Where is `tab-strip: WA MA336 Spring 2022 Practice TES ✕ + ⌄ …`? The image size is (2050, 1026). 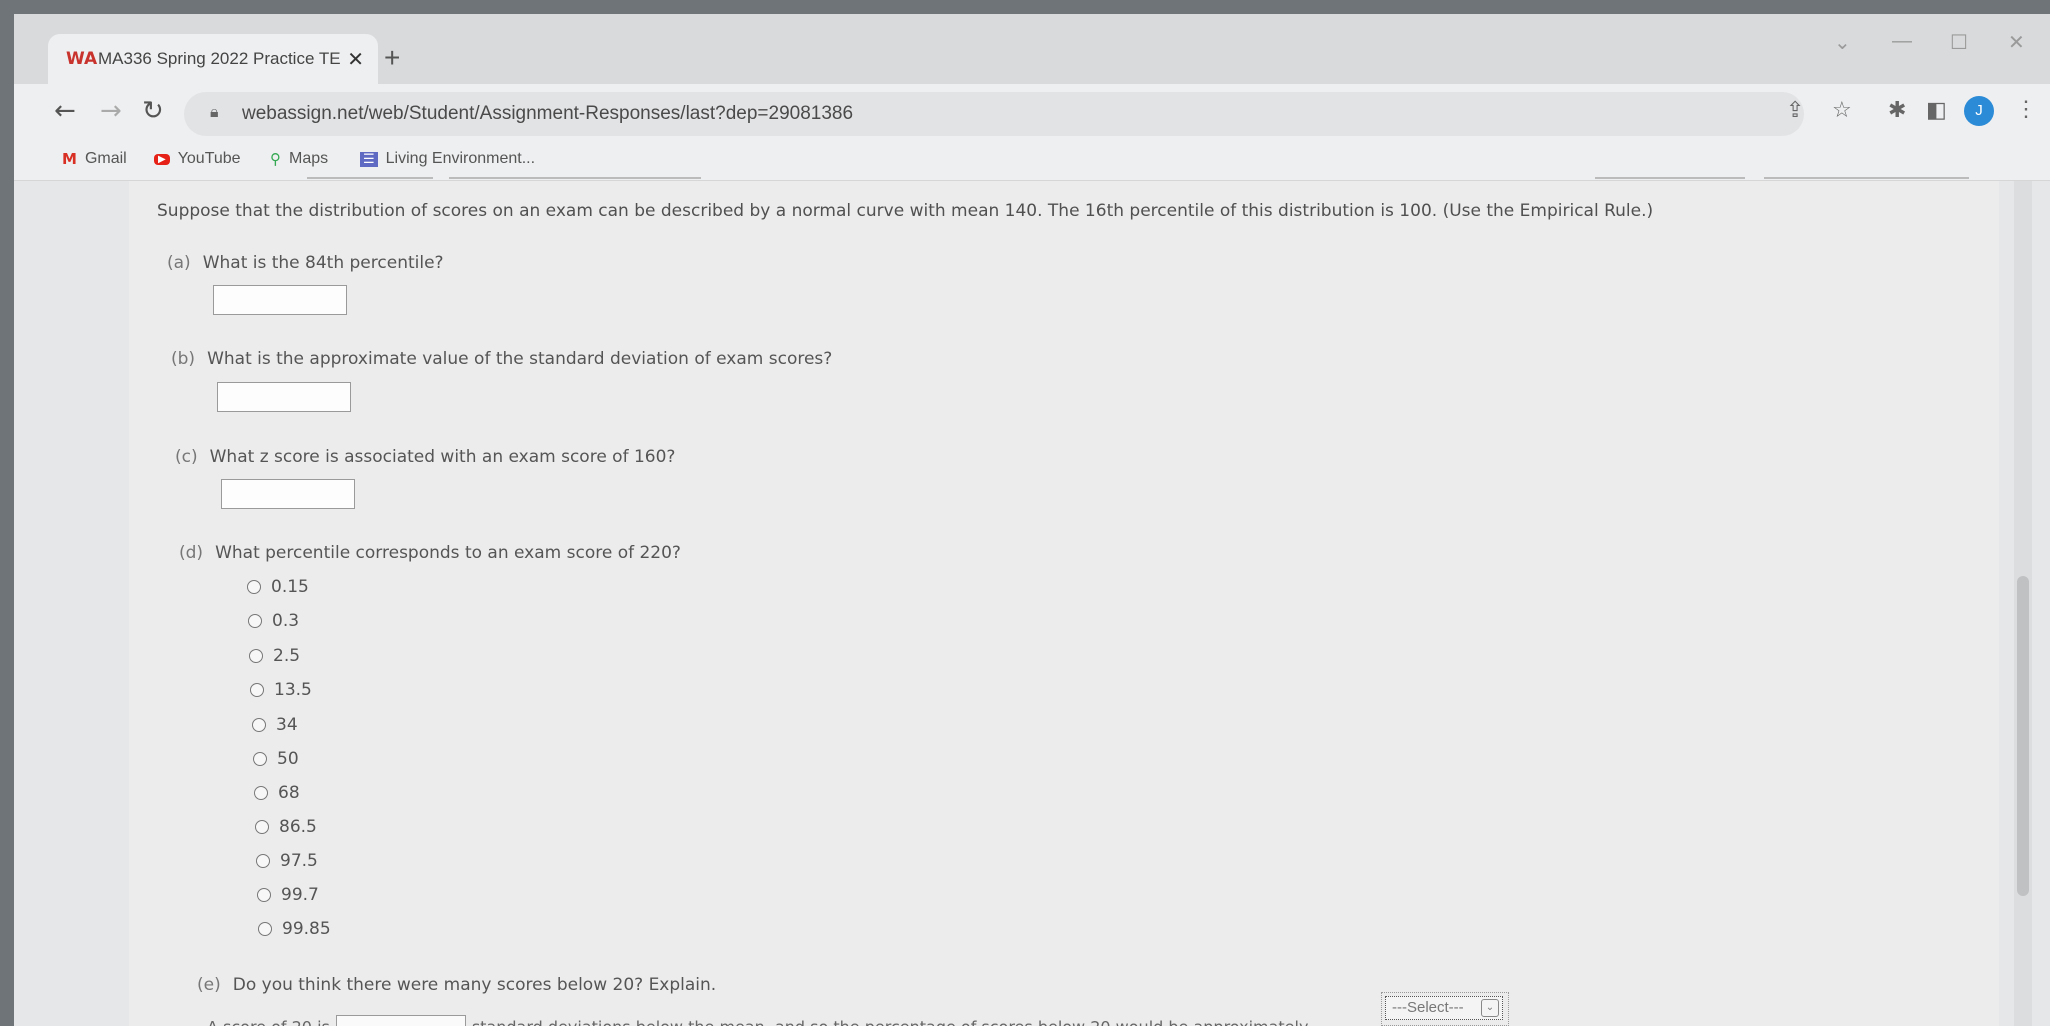 tab-strip: WA MA336 Spring 2022 Practice TES ✕ + ⌄ … is located at coordinates (1032, 49).